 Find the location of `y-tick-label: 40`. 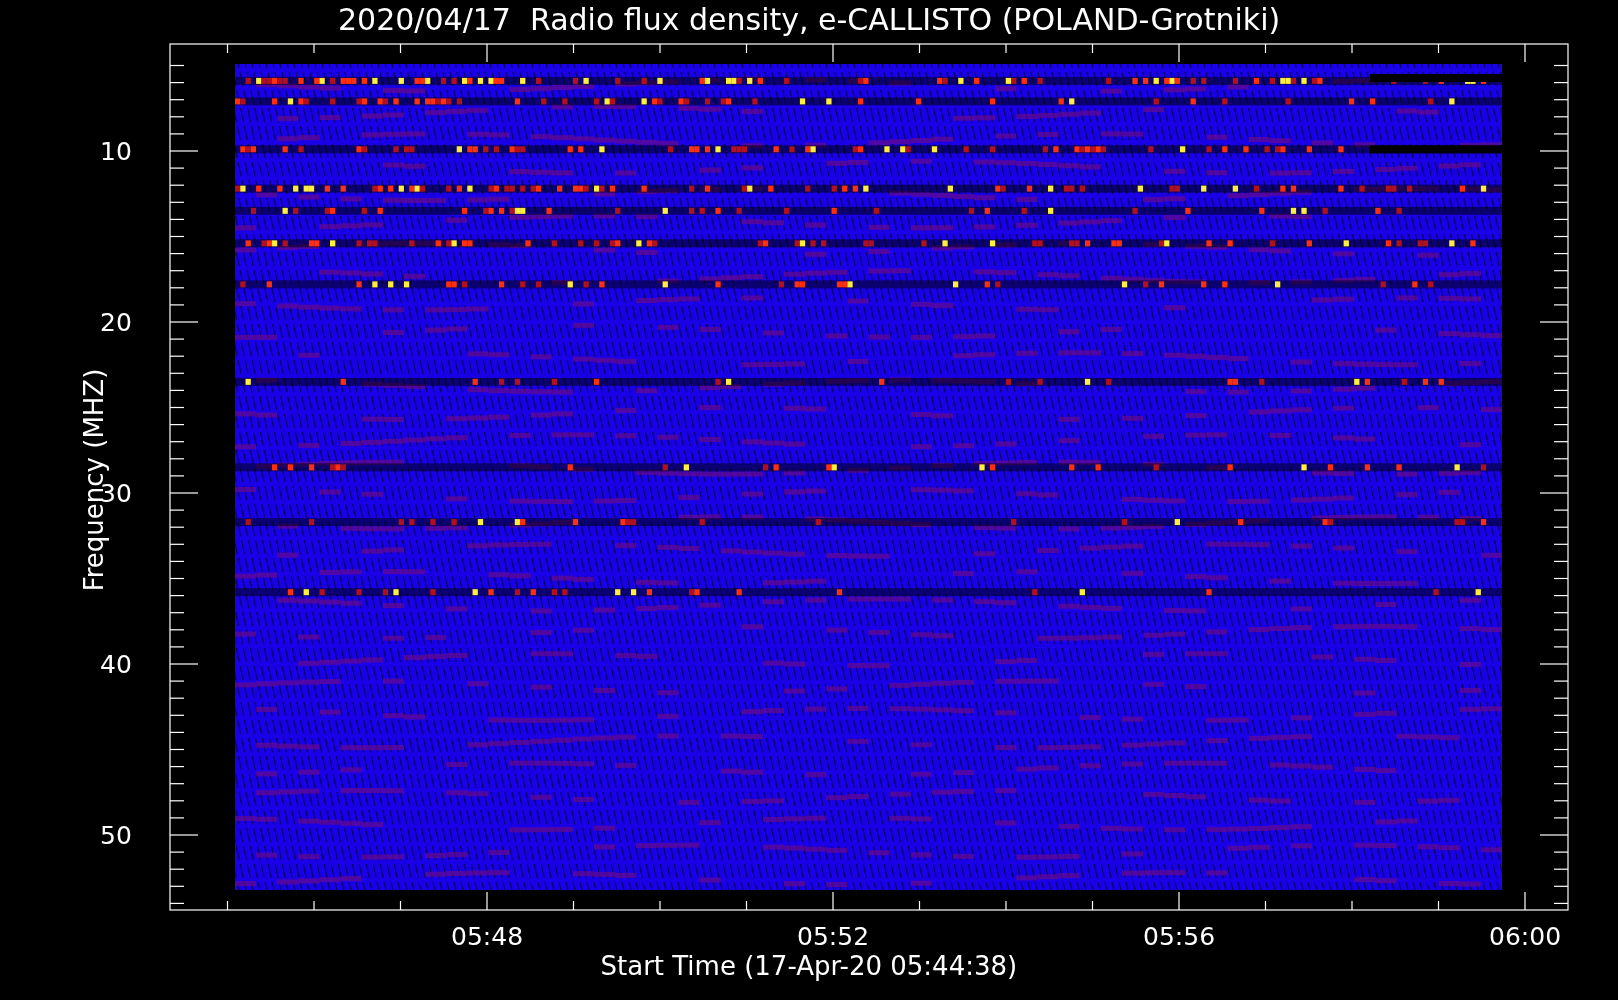

y-tick-label: 40 is located at coordinates (116, 664).